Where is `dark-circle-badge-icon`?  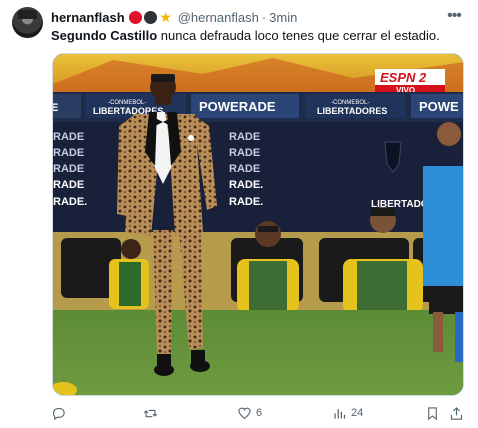 dark-circle-badge-icon is located at coordinates (150, 17).